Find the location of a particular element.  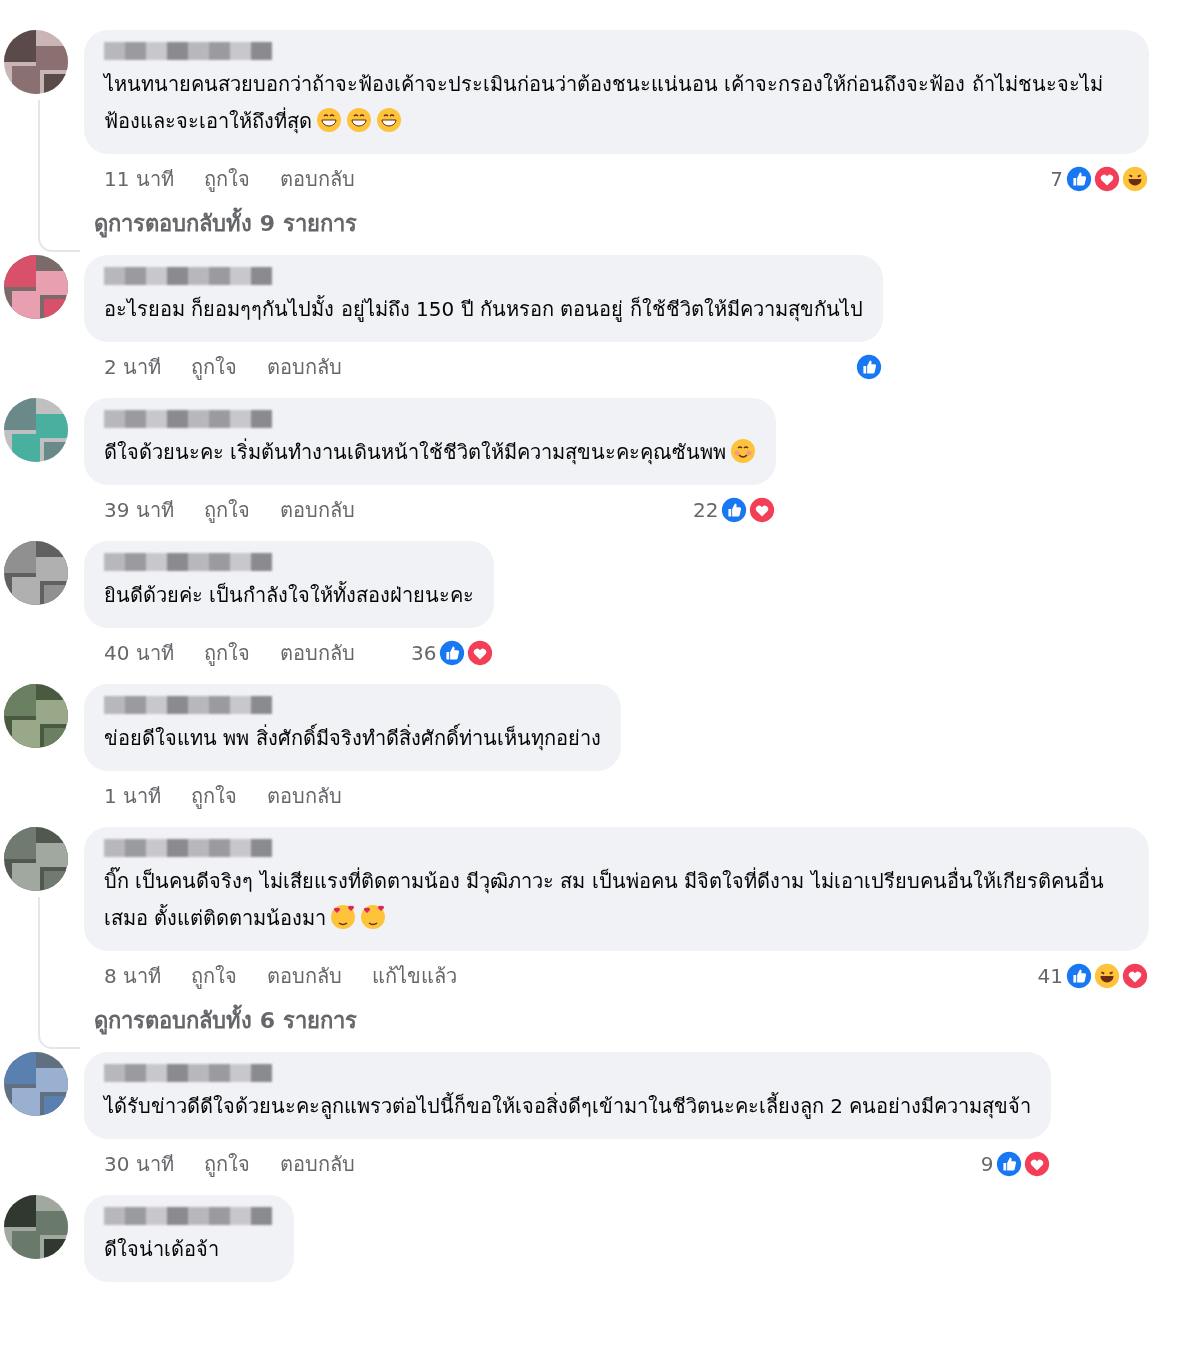

view-replies-link: ดูการตอบกลับทั้ง 9 รายการ is located at coordinates (225, 223).